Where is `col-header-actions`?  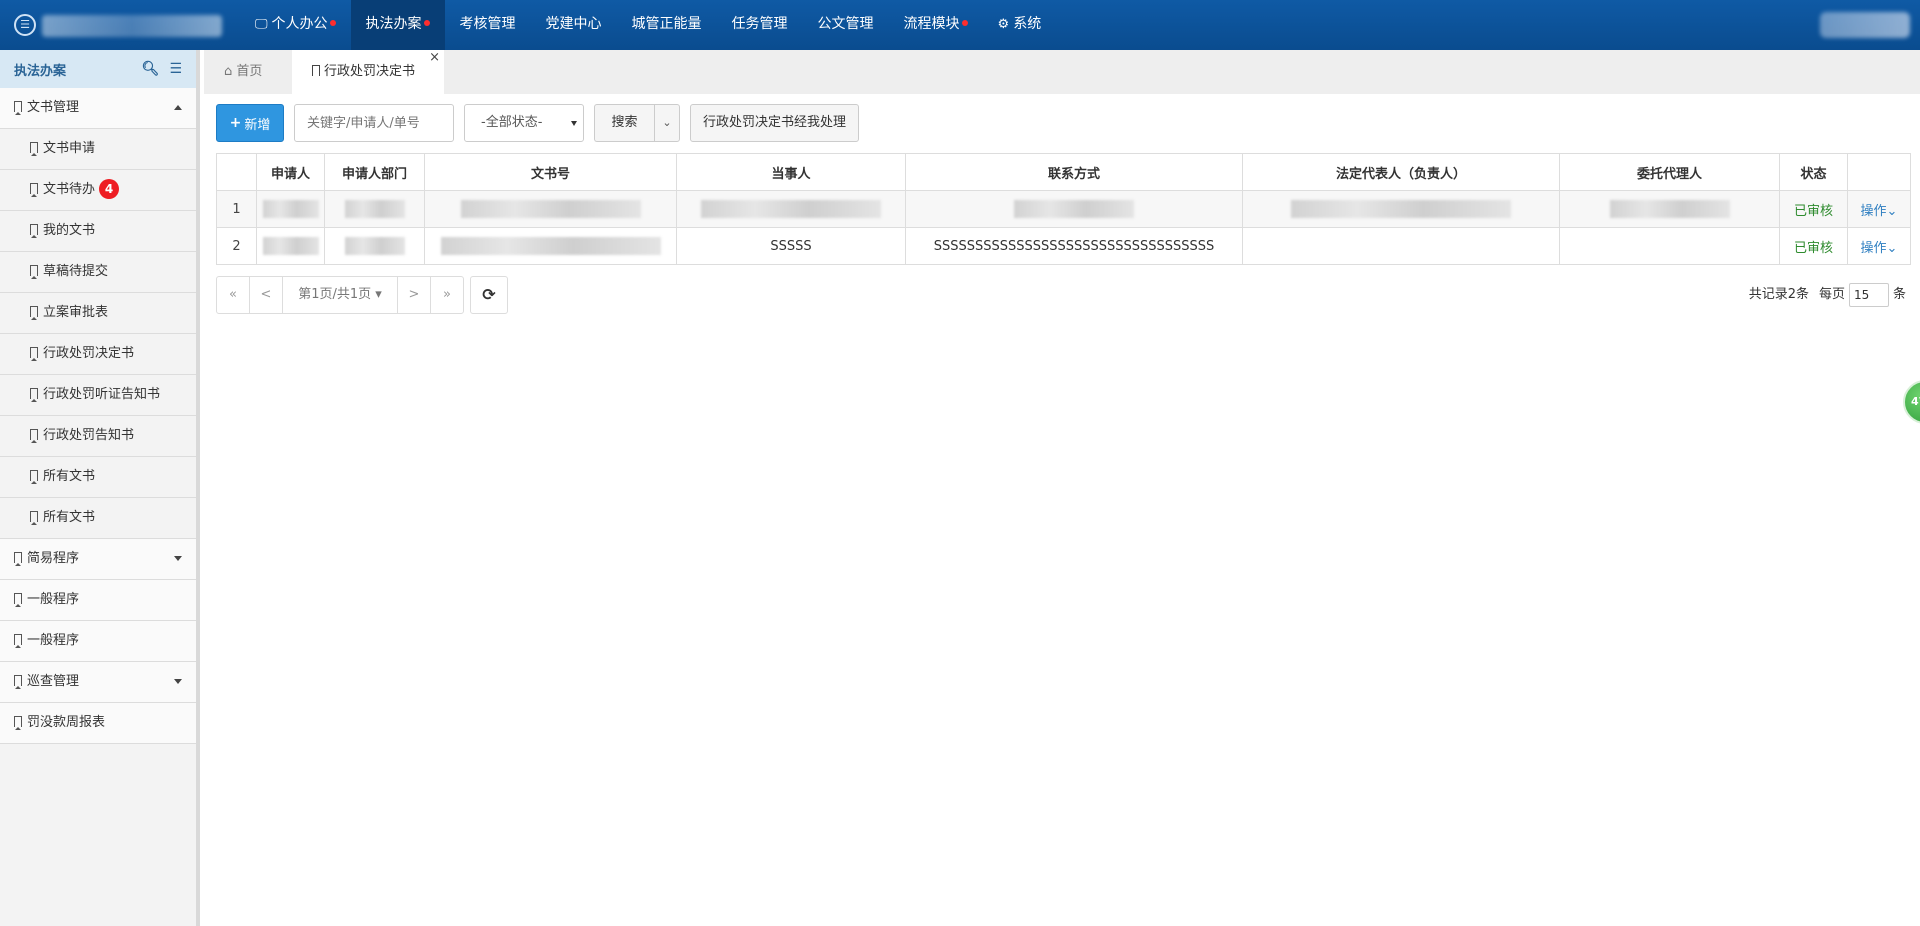
col-header-actions is located at coordinates (1879, 172).